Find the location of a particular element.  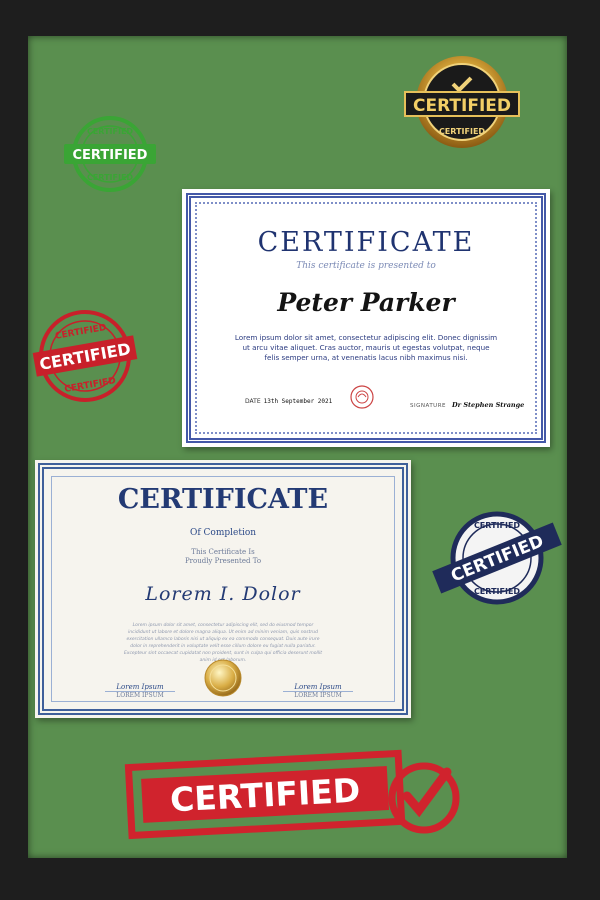

certificate-subtitle: This certificate is presented to is located at coordinates (366, 266).